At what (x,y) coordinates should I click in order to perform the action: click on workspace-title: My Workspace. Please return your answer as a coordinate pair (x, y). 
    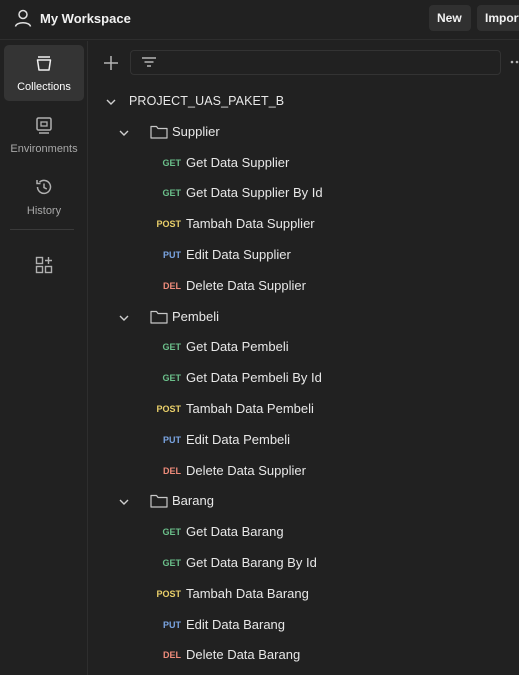
    Looking at the image, I should click on (85, 18).